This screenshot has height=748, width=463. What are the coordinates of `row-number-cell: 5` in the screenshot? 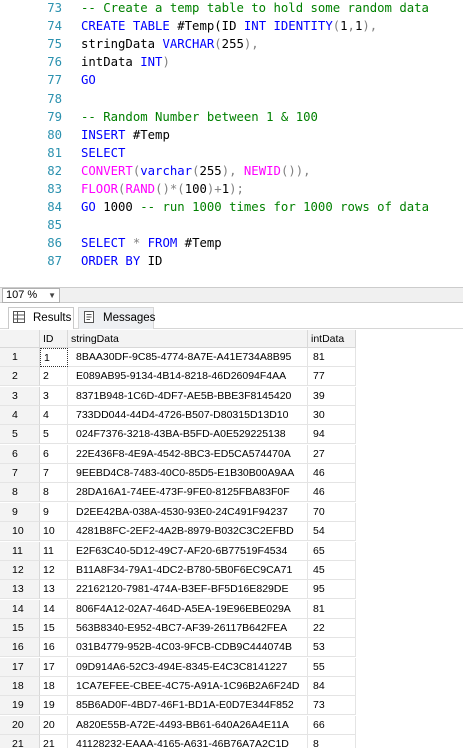 It's located at (20, 435).